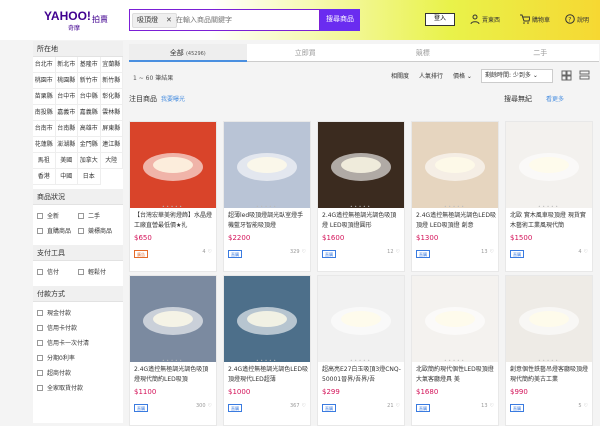  I want to click on region-item: 中國, so click(66, 177).